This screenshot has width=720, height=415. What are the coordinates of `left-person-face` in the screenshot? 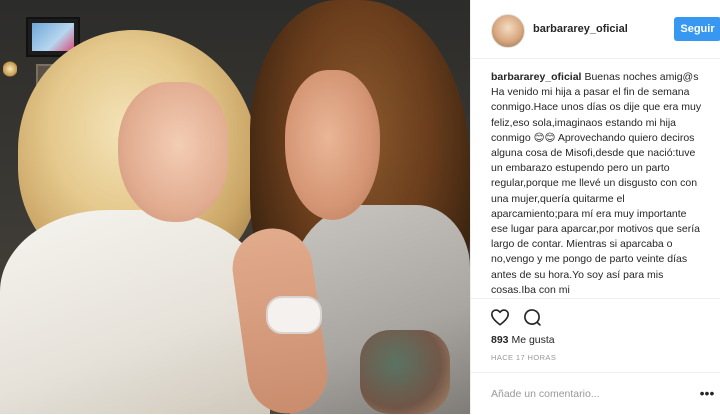 It's located at (173, 152).